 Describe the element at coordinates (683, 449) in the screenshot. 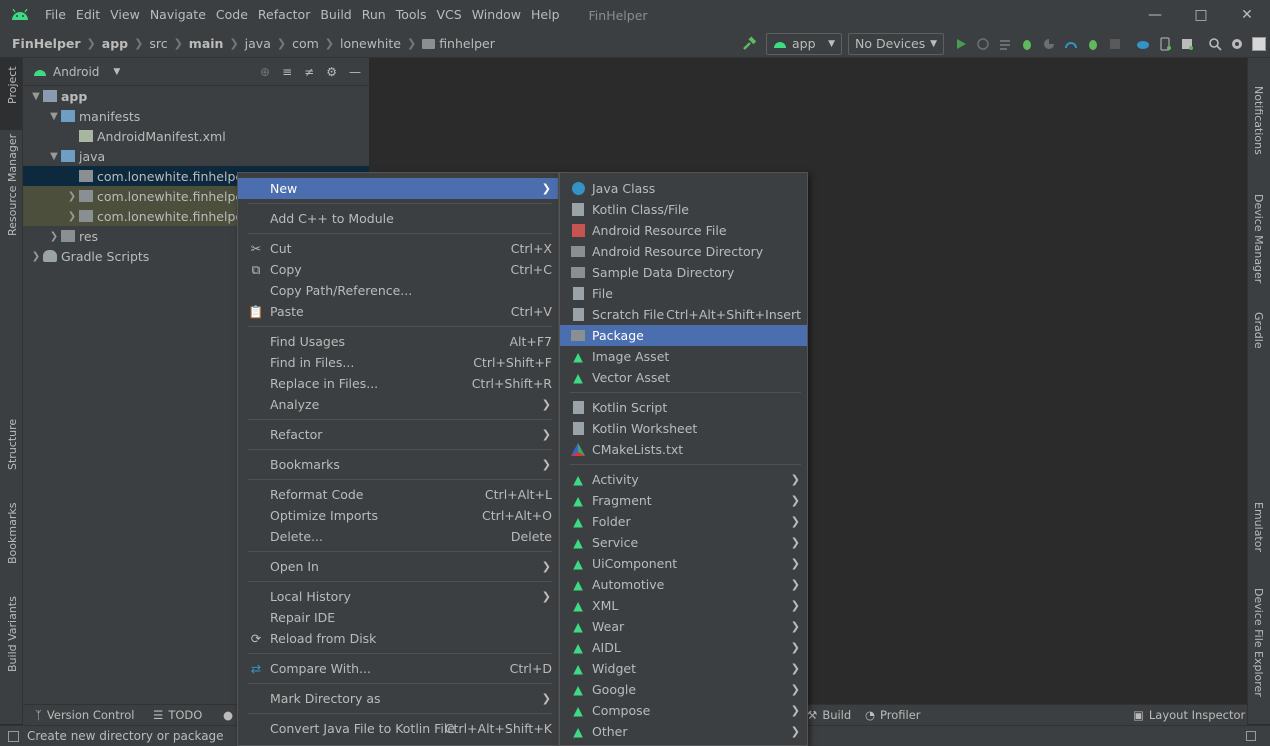

I see `submenu-item-cmakelists: CMakeLists.txt` at that location.